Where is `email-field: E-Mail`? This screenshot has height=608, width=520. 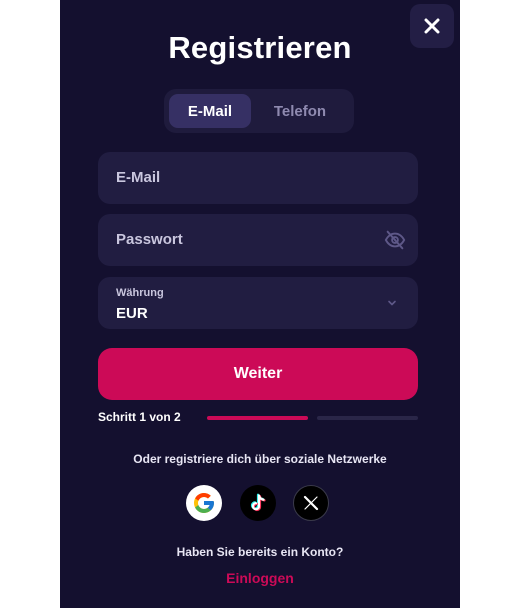 email-field: E-Mail is located at coordinates (258, 178).